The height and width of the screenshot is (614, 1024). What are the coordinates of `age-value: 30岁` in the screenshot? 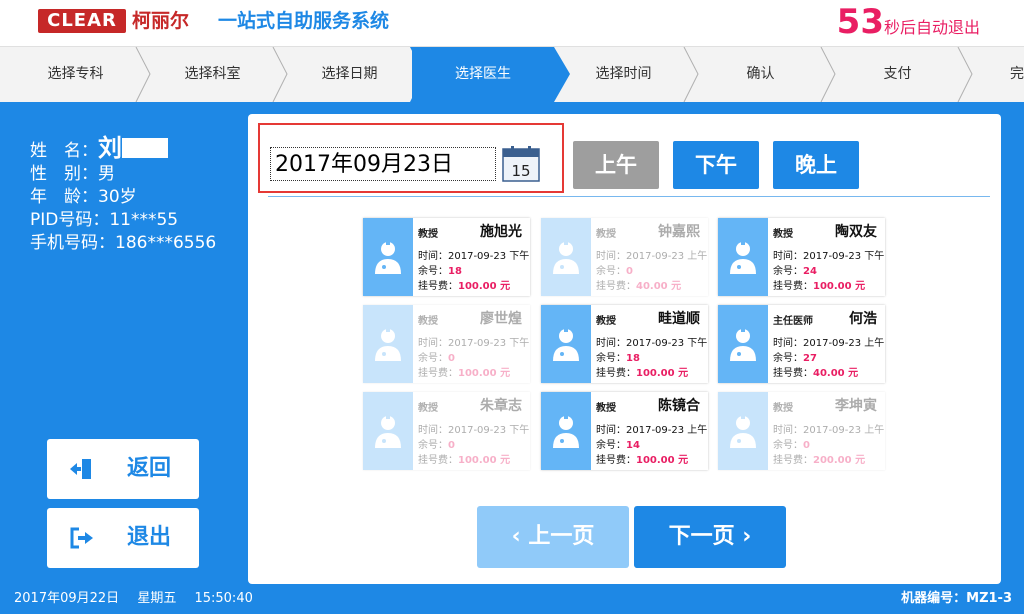 It's located at (117, 197).